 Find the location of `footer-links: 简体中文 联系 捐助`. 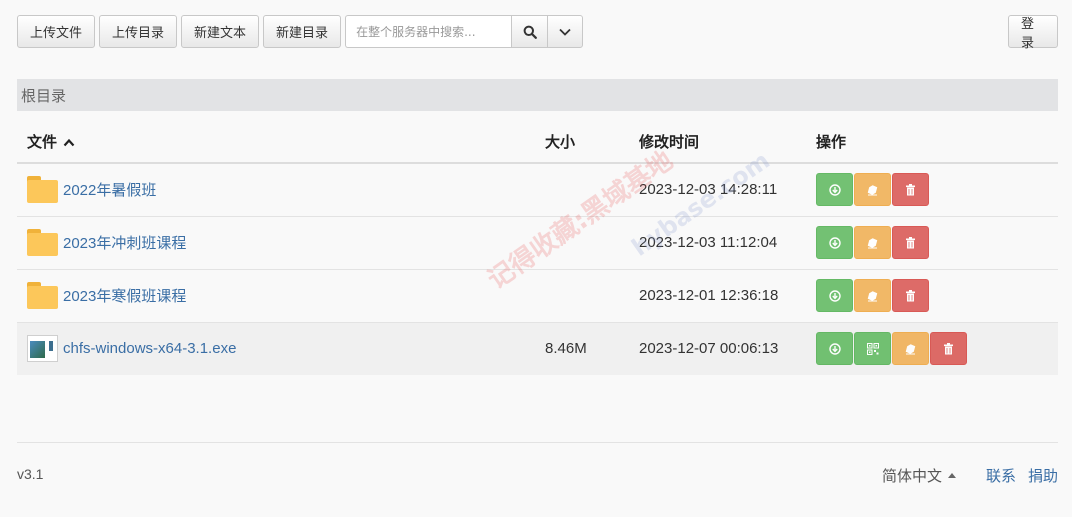

footer-links: 简体中文 联系 捐助 is located at coordinates (970, 475).